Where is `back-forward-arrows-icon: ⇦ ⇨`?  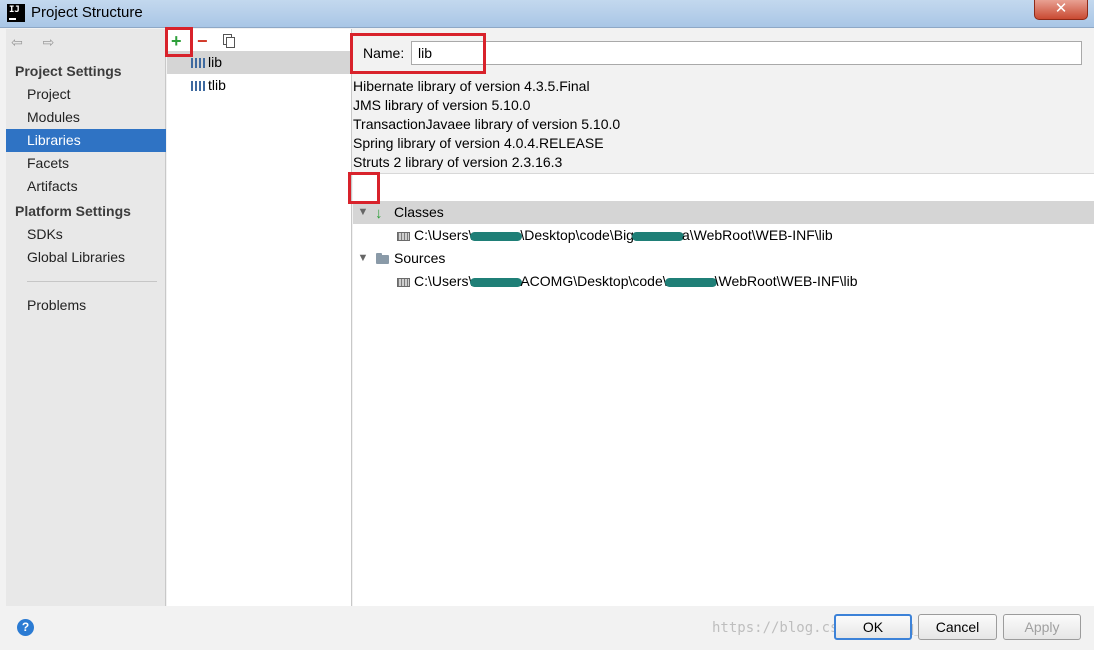
back-forward-arrows-icon: ⇦ ⇨ is located at coordinates (36, 42).